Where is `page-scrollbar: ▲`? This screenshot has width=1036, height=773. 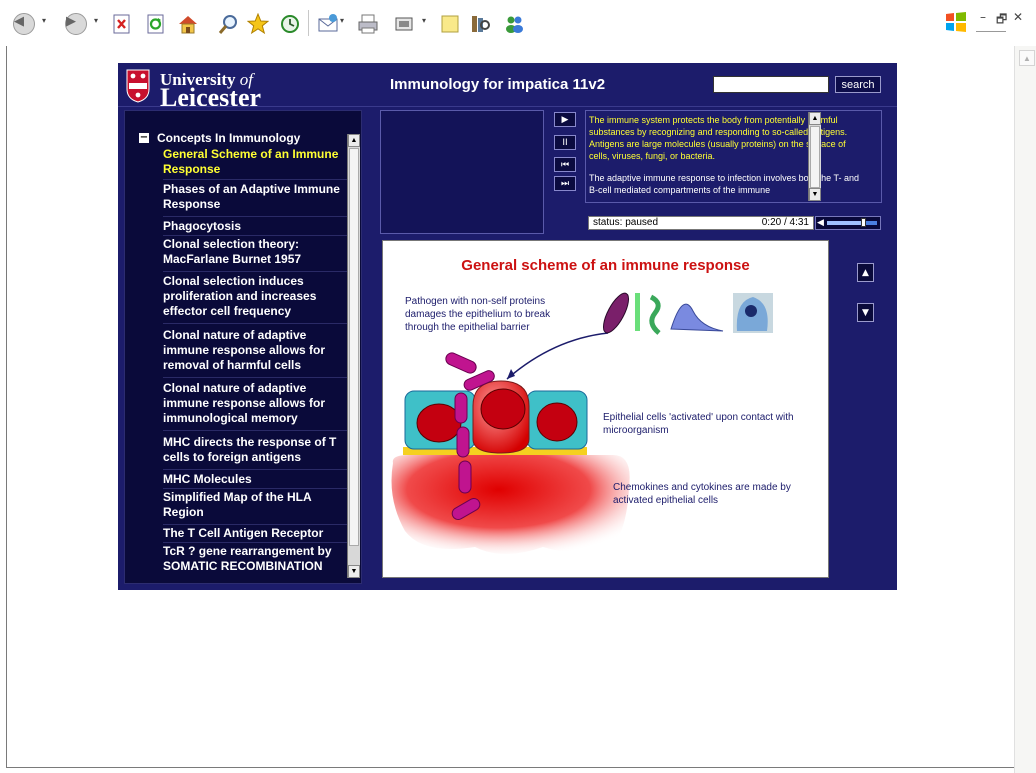
page-scrollbar: ▲ is located at coordinates (1025, 409).